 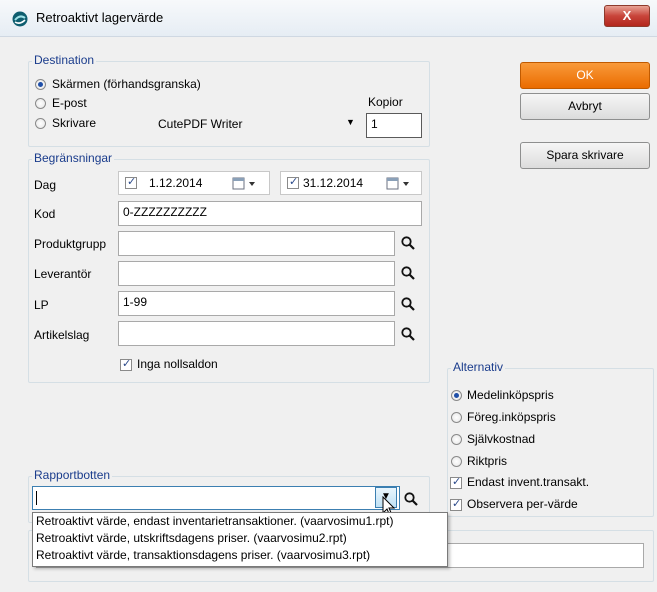 I want to click on no-zero-label: Inga nollsaldon, so click(x=177, y=364).